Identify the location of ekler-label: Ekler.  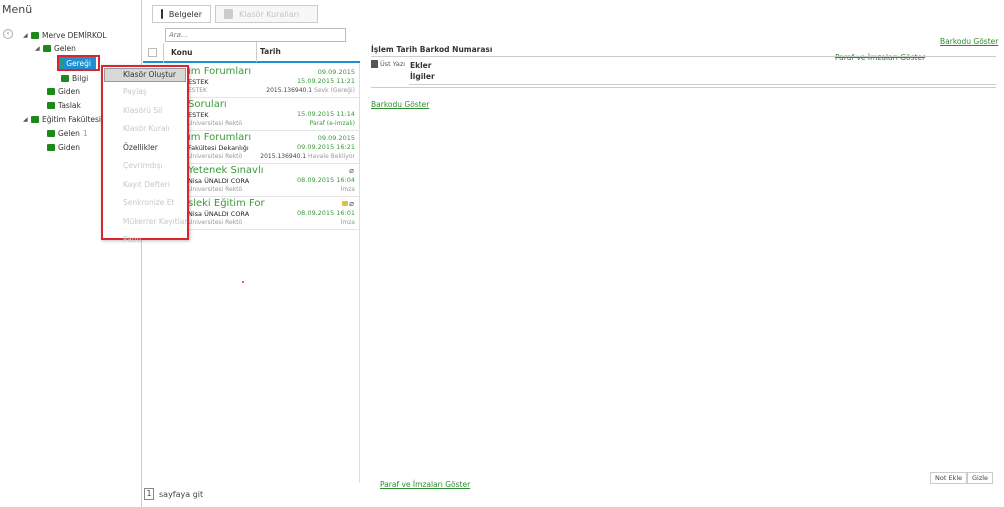
(421, 65).